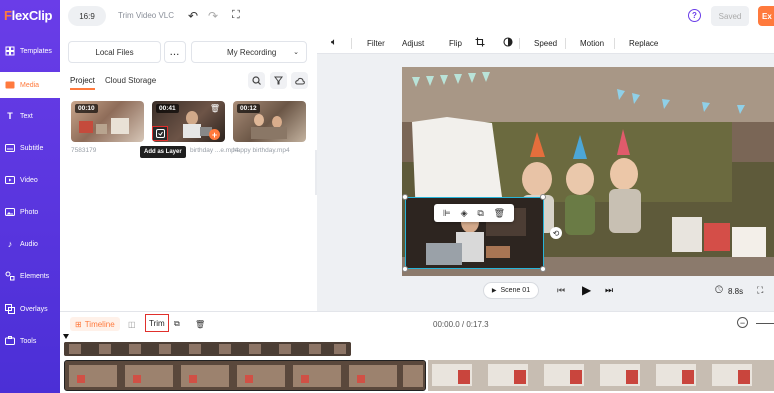 This screenshot has height=393, width=774. Describe the element at coordinates (643, 43) in the screenshot. I see `replace-button: Replace` at that location.